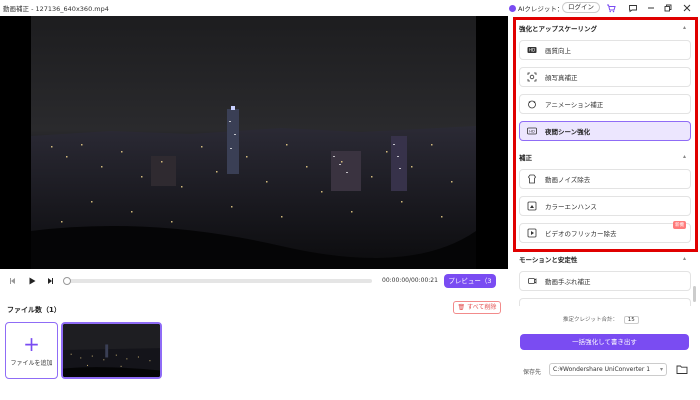 This screenshot has width=700, height=400. Describe the element at coordinates (605, 50) in the screenshot. I see `option-quality-up: HD 画質向上` at that location.